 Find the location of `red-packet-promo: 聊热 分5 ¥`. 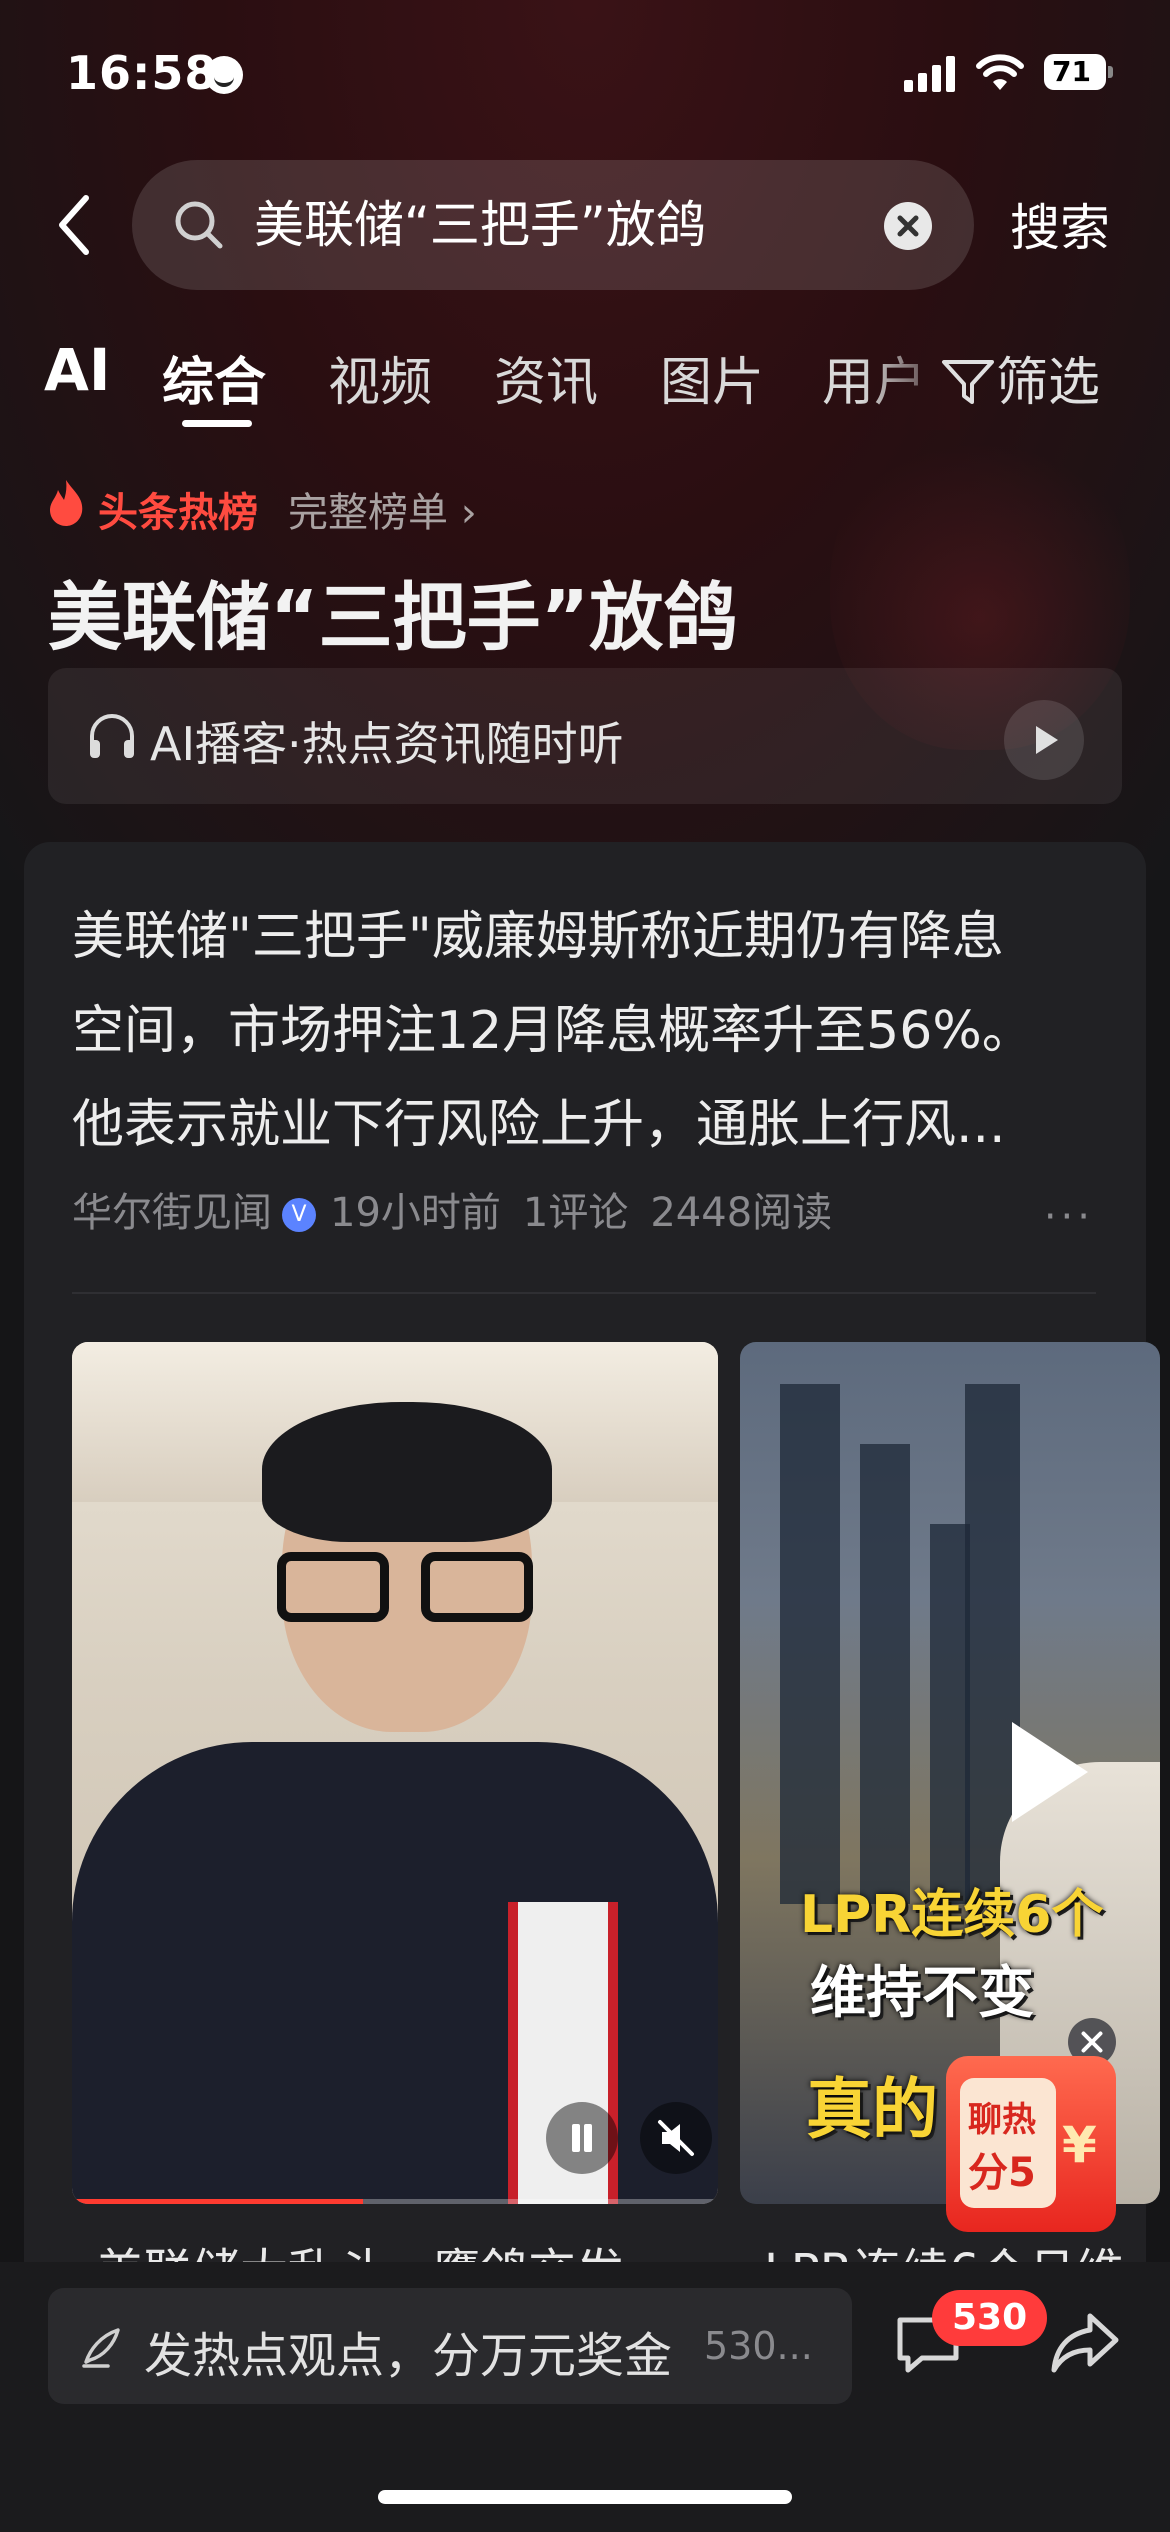

red-packet-promo: 聊热 分5 ¥ is located at coordinates (1031, 2144).